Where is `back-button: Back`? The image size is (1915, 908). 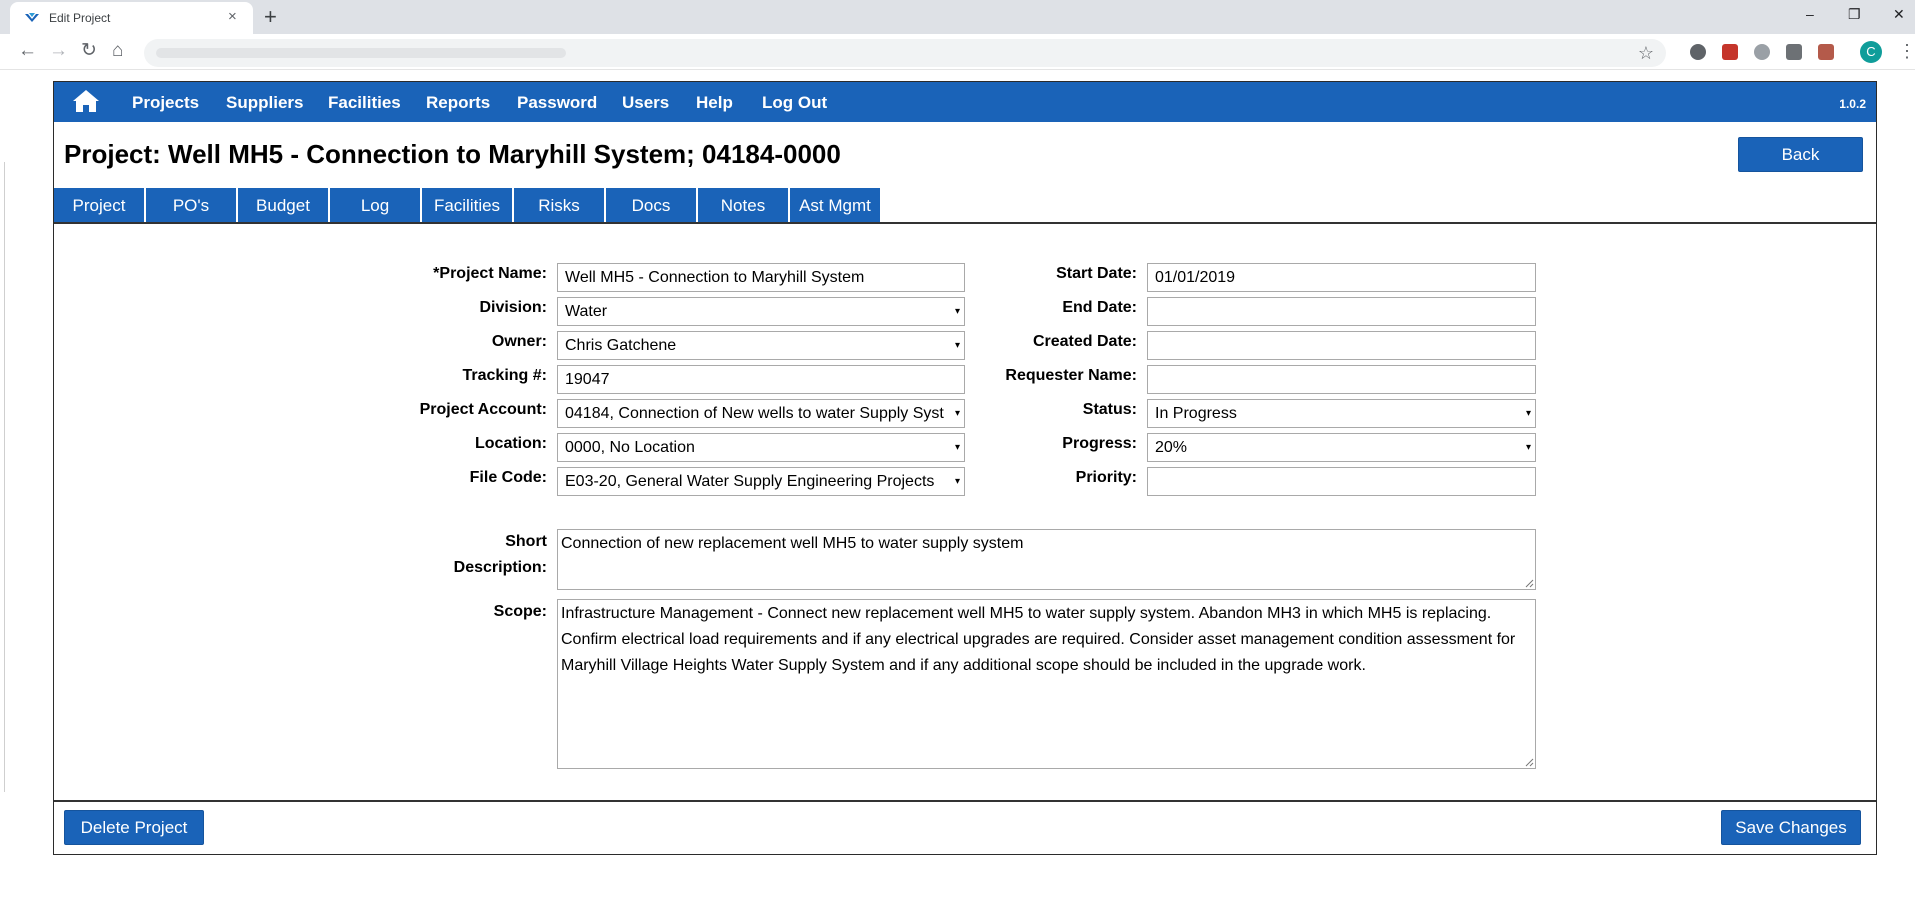
back-button: Back is located at coordinates (1800, 154).